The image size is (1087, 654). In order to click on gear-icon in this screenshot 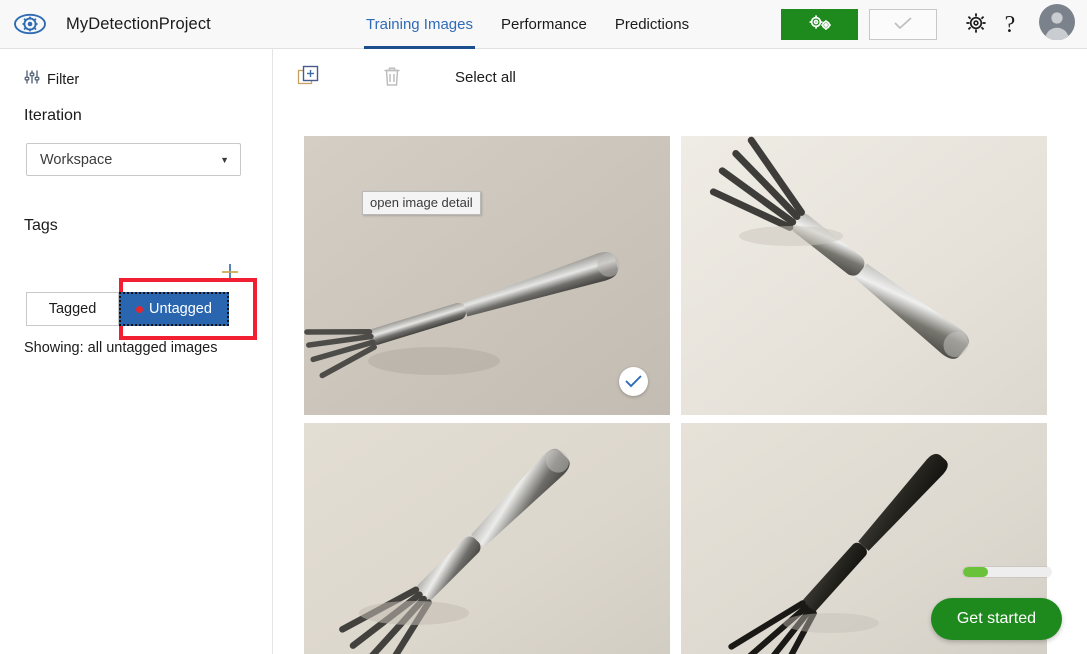, I will do `click(976, 24)`.